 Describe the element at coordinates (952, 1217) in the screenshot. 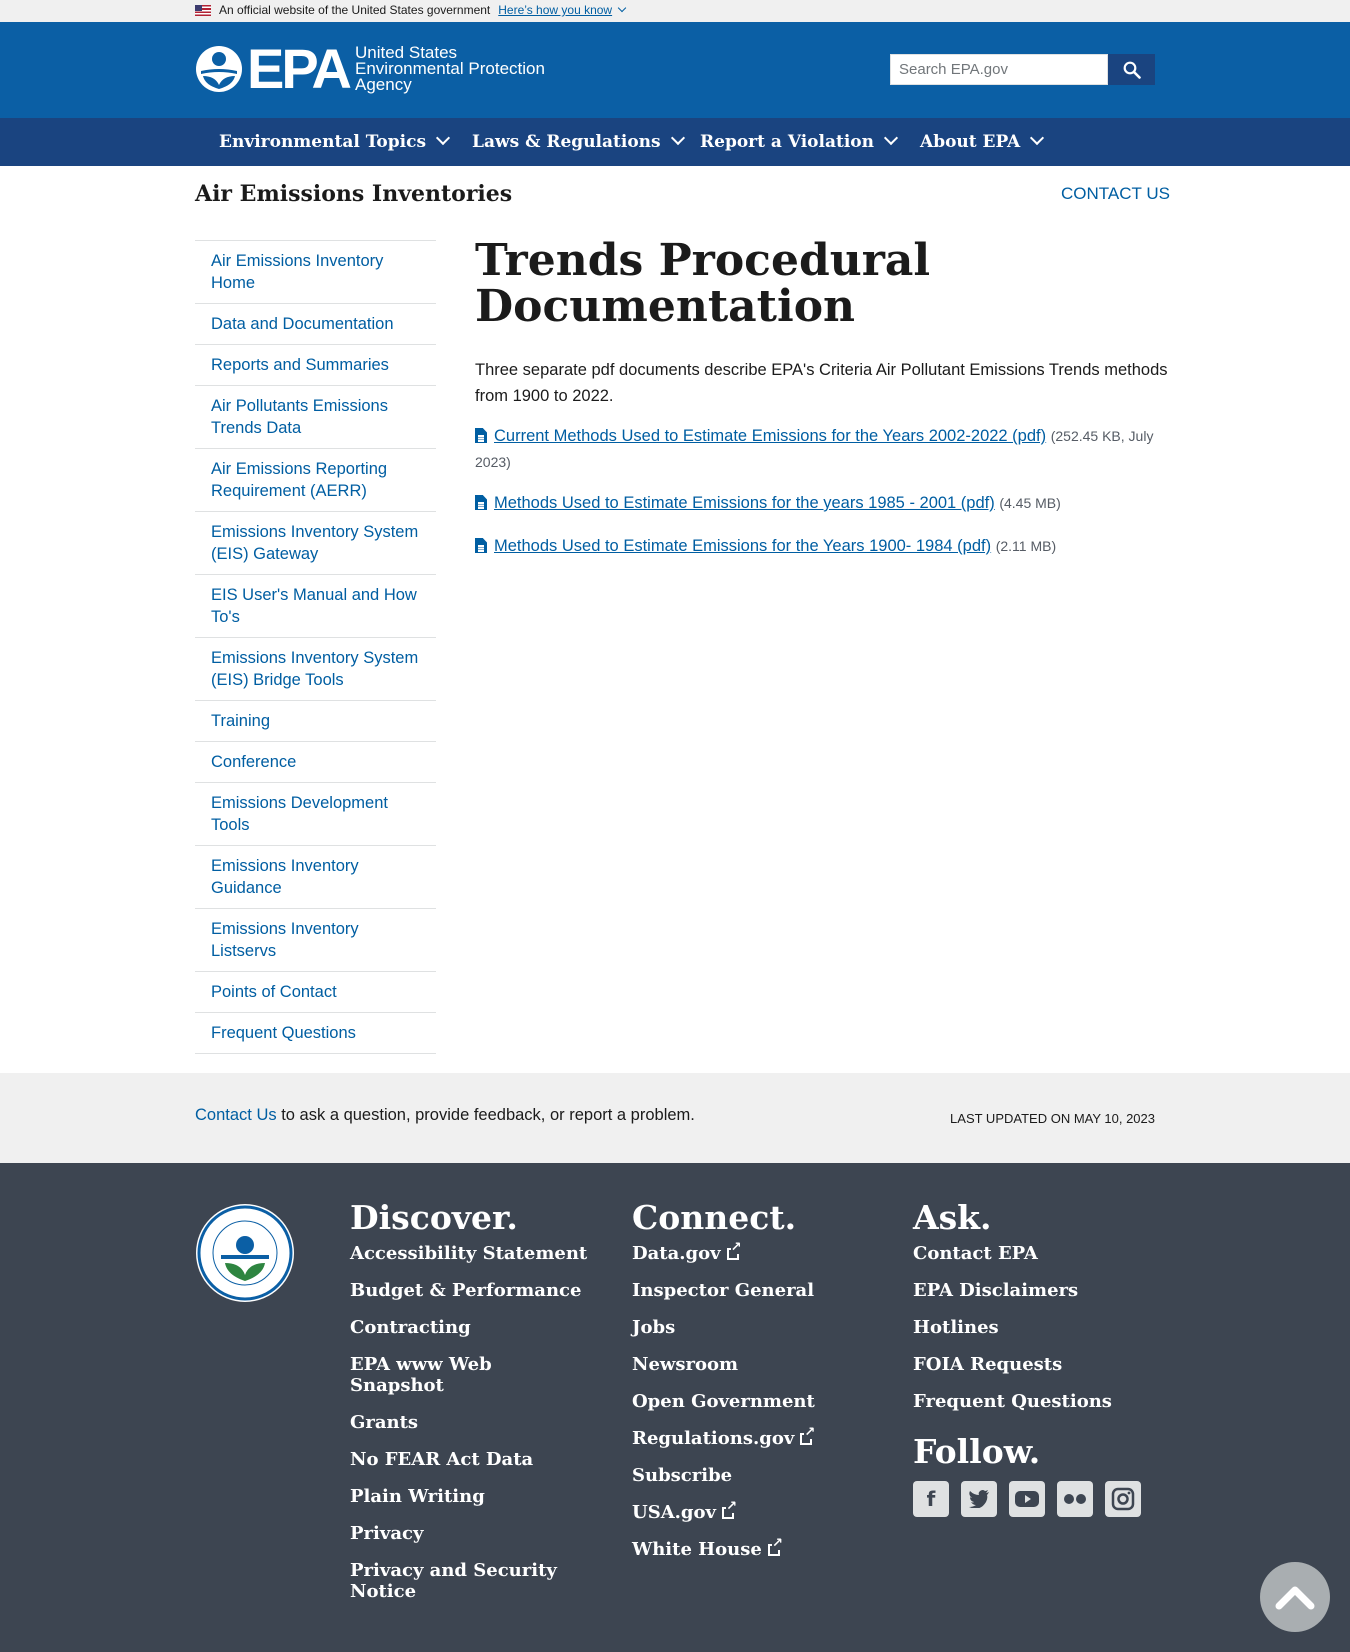

I see `footer-ask-heading: Ask.` at that location.